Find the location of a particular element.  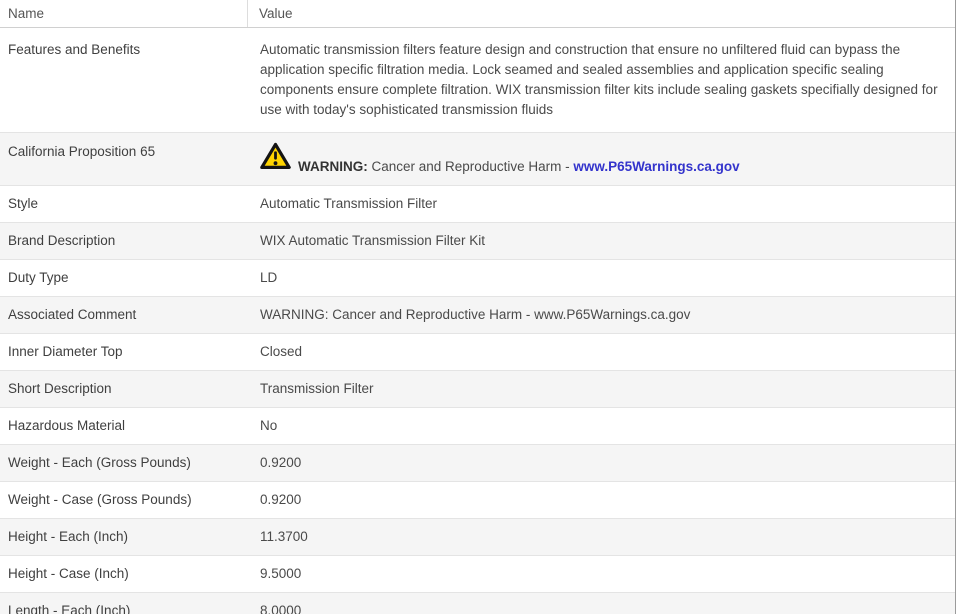

spec-name: Features and Benefits is located at coordinates (74, 49).